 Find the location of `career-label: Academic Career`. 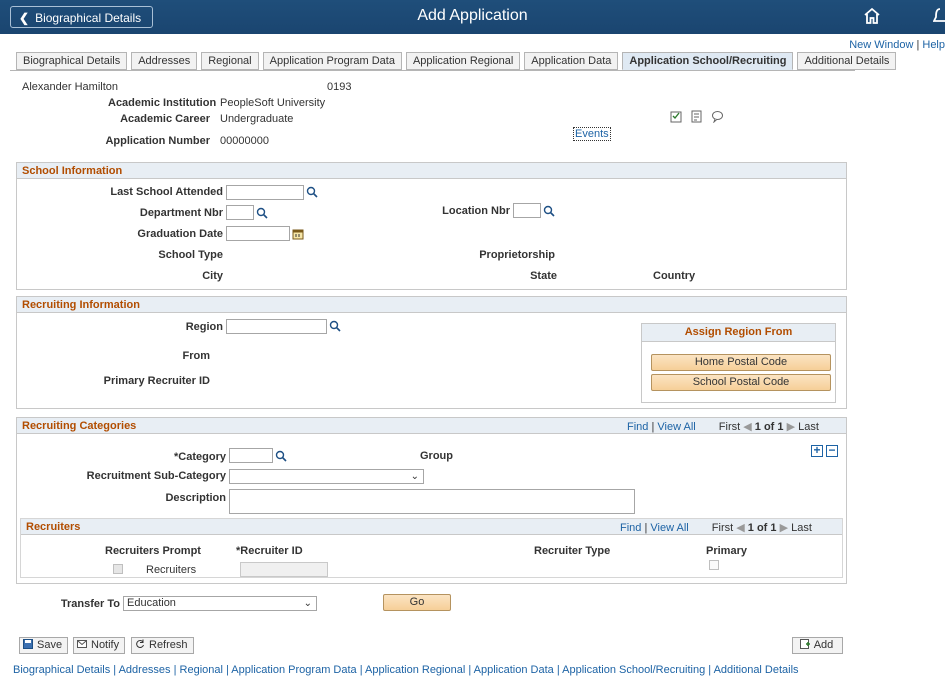

career-label: Academic Career is located at coordinates (165, 119).